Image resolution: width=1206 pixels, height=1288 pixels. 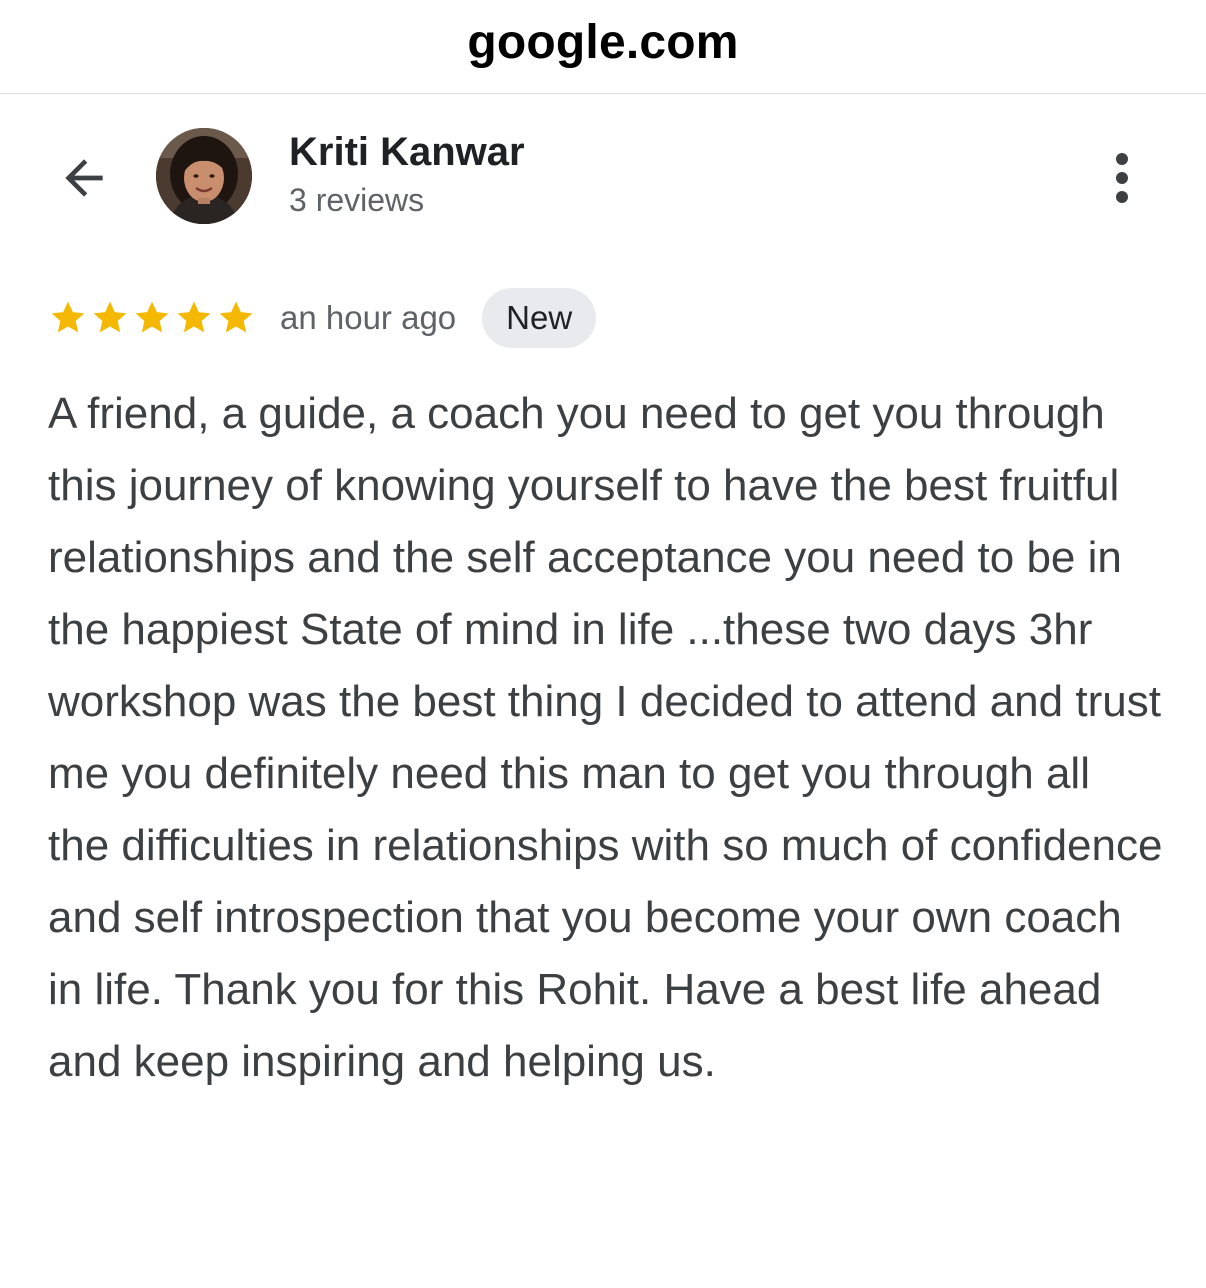 What do you see at coordinates (357, 200) in the screenshot?
I see `review-count: 3 reviews` at bounding box center [357, 200].